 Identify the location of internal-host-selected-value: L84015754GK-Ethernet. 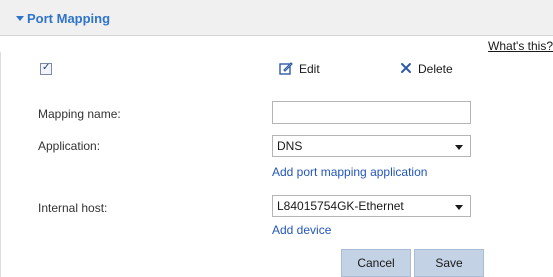
(340, 206).